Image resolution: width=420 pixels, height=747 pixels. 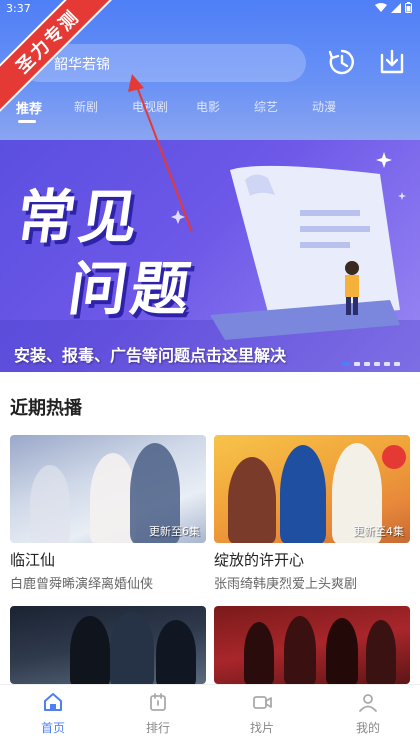 What do you see at coordinates (381, 9) in the screenshot?
I see `wifi-icon` at bounding box center [381, 9].